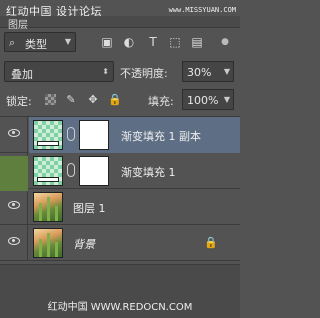 Image resolution: width=320 pixels, height=318 pixels. I want to click on layer-row: 渐变填充 1 副本, so click(120, 135).